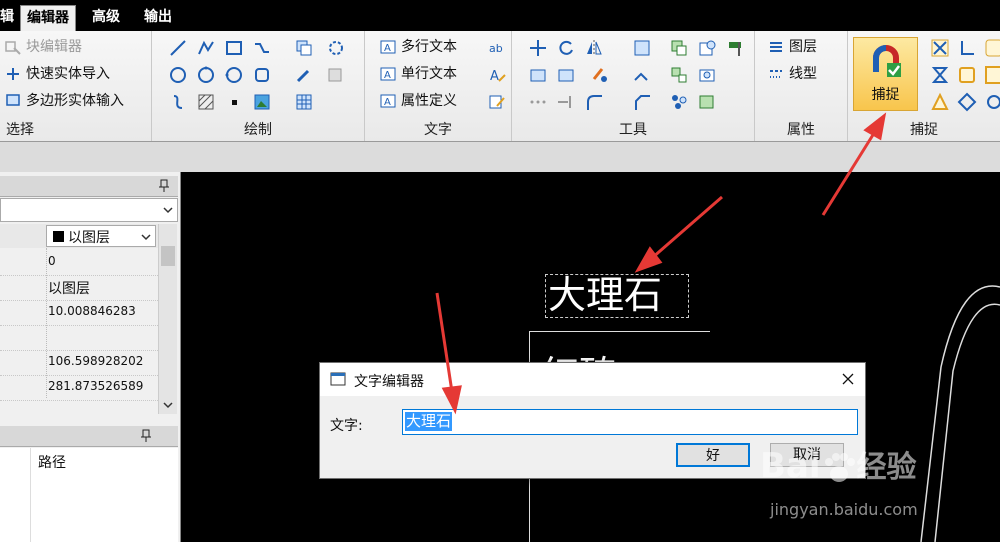 The width and height of the screenshot is (1000, 542). I want to click on arc-tool, so click(234, 75).